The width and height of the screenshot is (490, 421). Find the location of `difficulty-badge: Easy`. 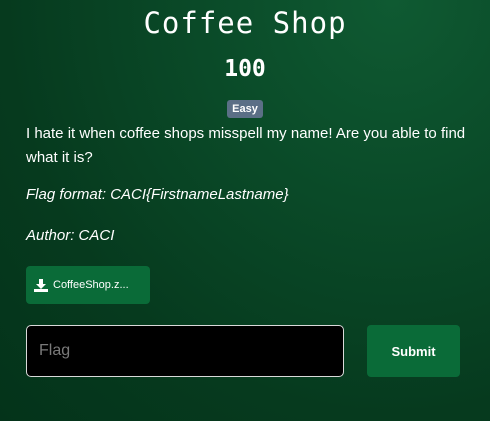

difficulty-badge: Easy is located at coordinates (245, 109).